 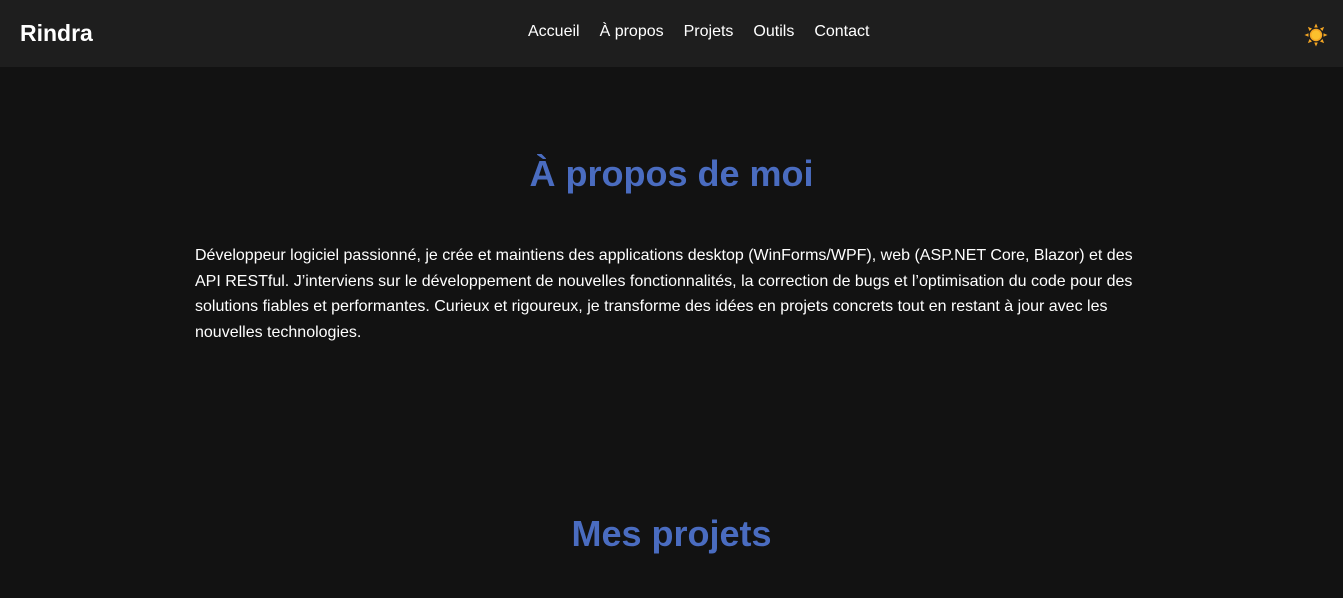 I want to click on nav-link-contact: Contact, so click(x=841, y=32).